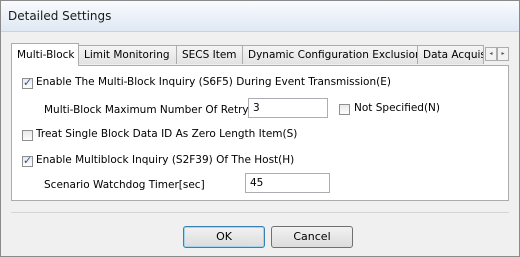  What do you see at coordinates (60, 16) in the screenshot?
I see `window-title: Detailed Settings` at bounding box center [60, 16].